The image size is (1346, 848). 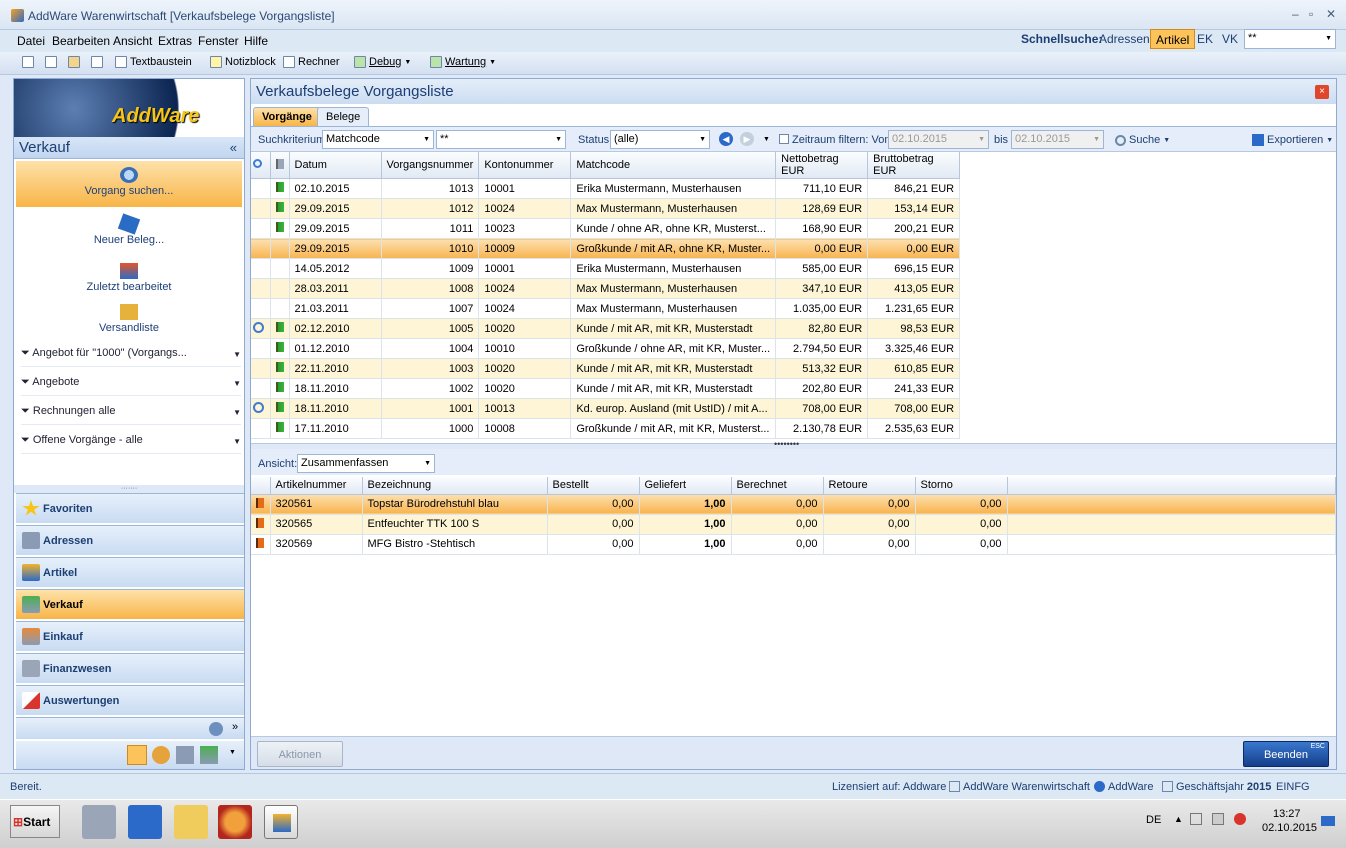 What do you see at coordinates (1142, 140) in the screenshot?
I see `suche-button: Suche ▼` at bounding box center [1142, 140].